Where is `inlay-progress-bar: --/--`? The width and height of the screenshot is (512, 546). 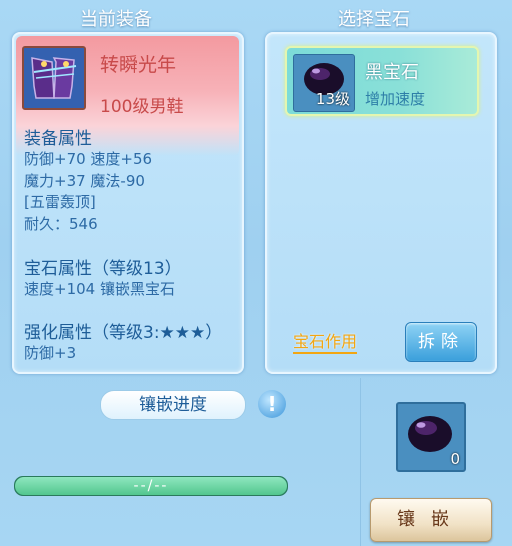 inlay-progress-bar: --/-- is located at coordinates (151, 486).